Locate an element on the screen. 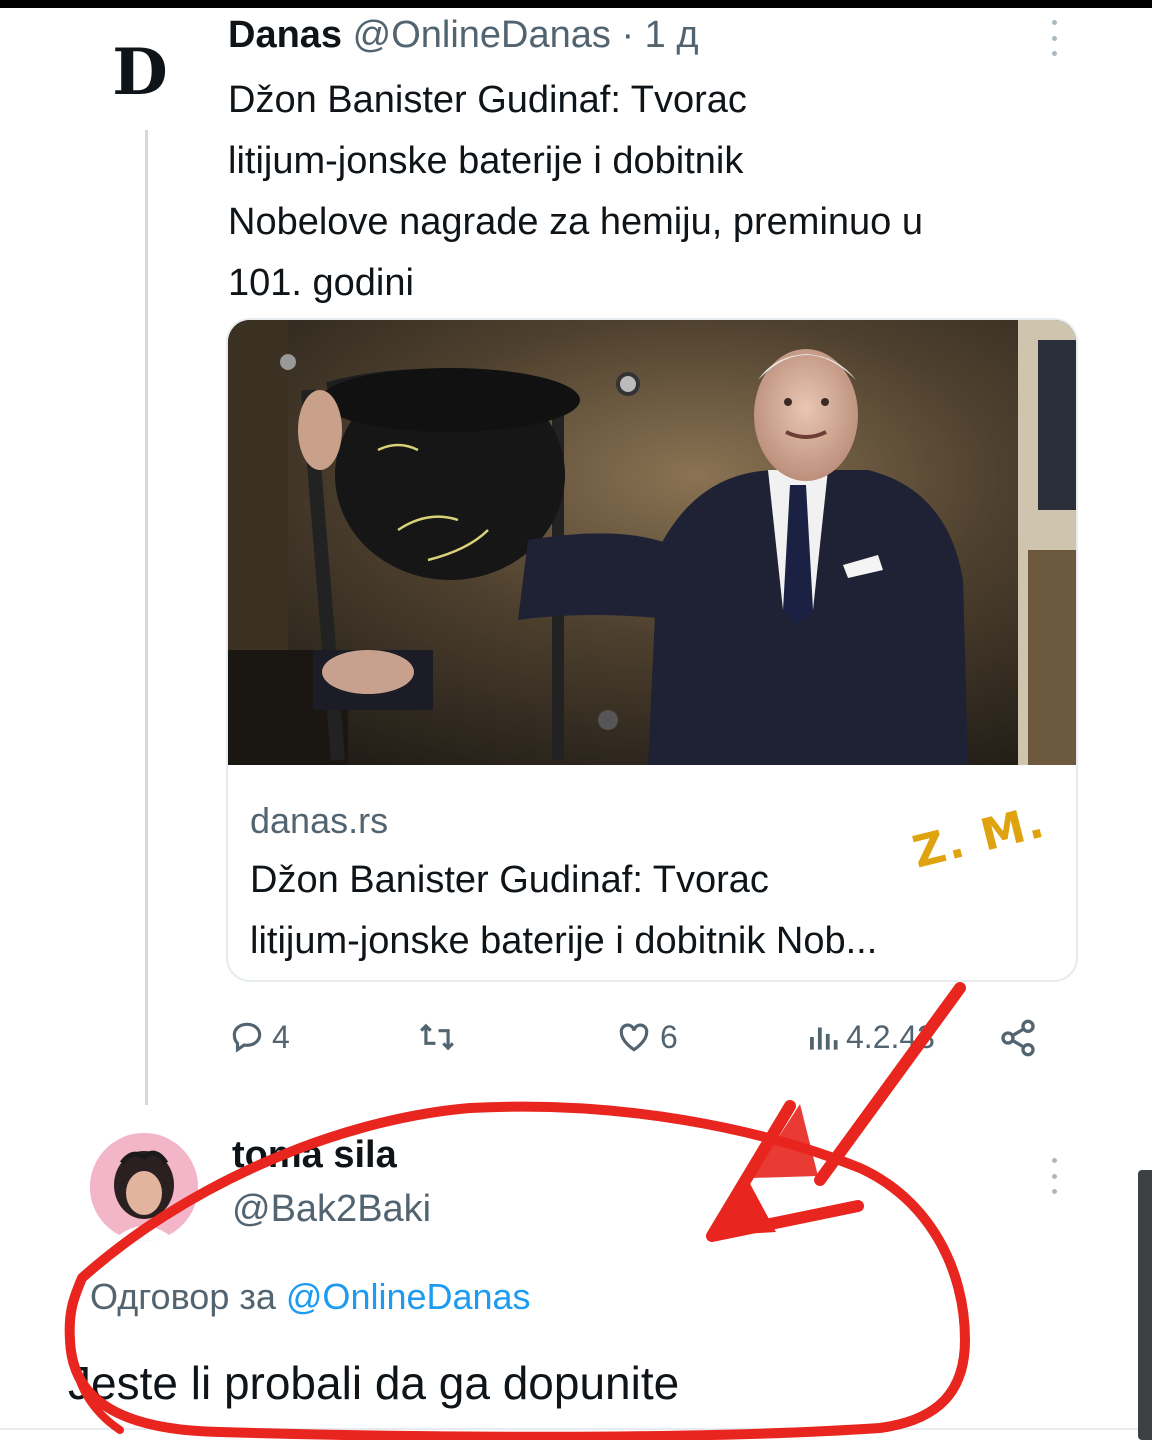  top-status-strip is located at coordinates (576, 4).